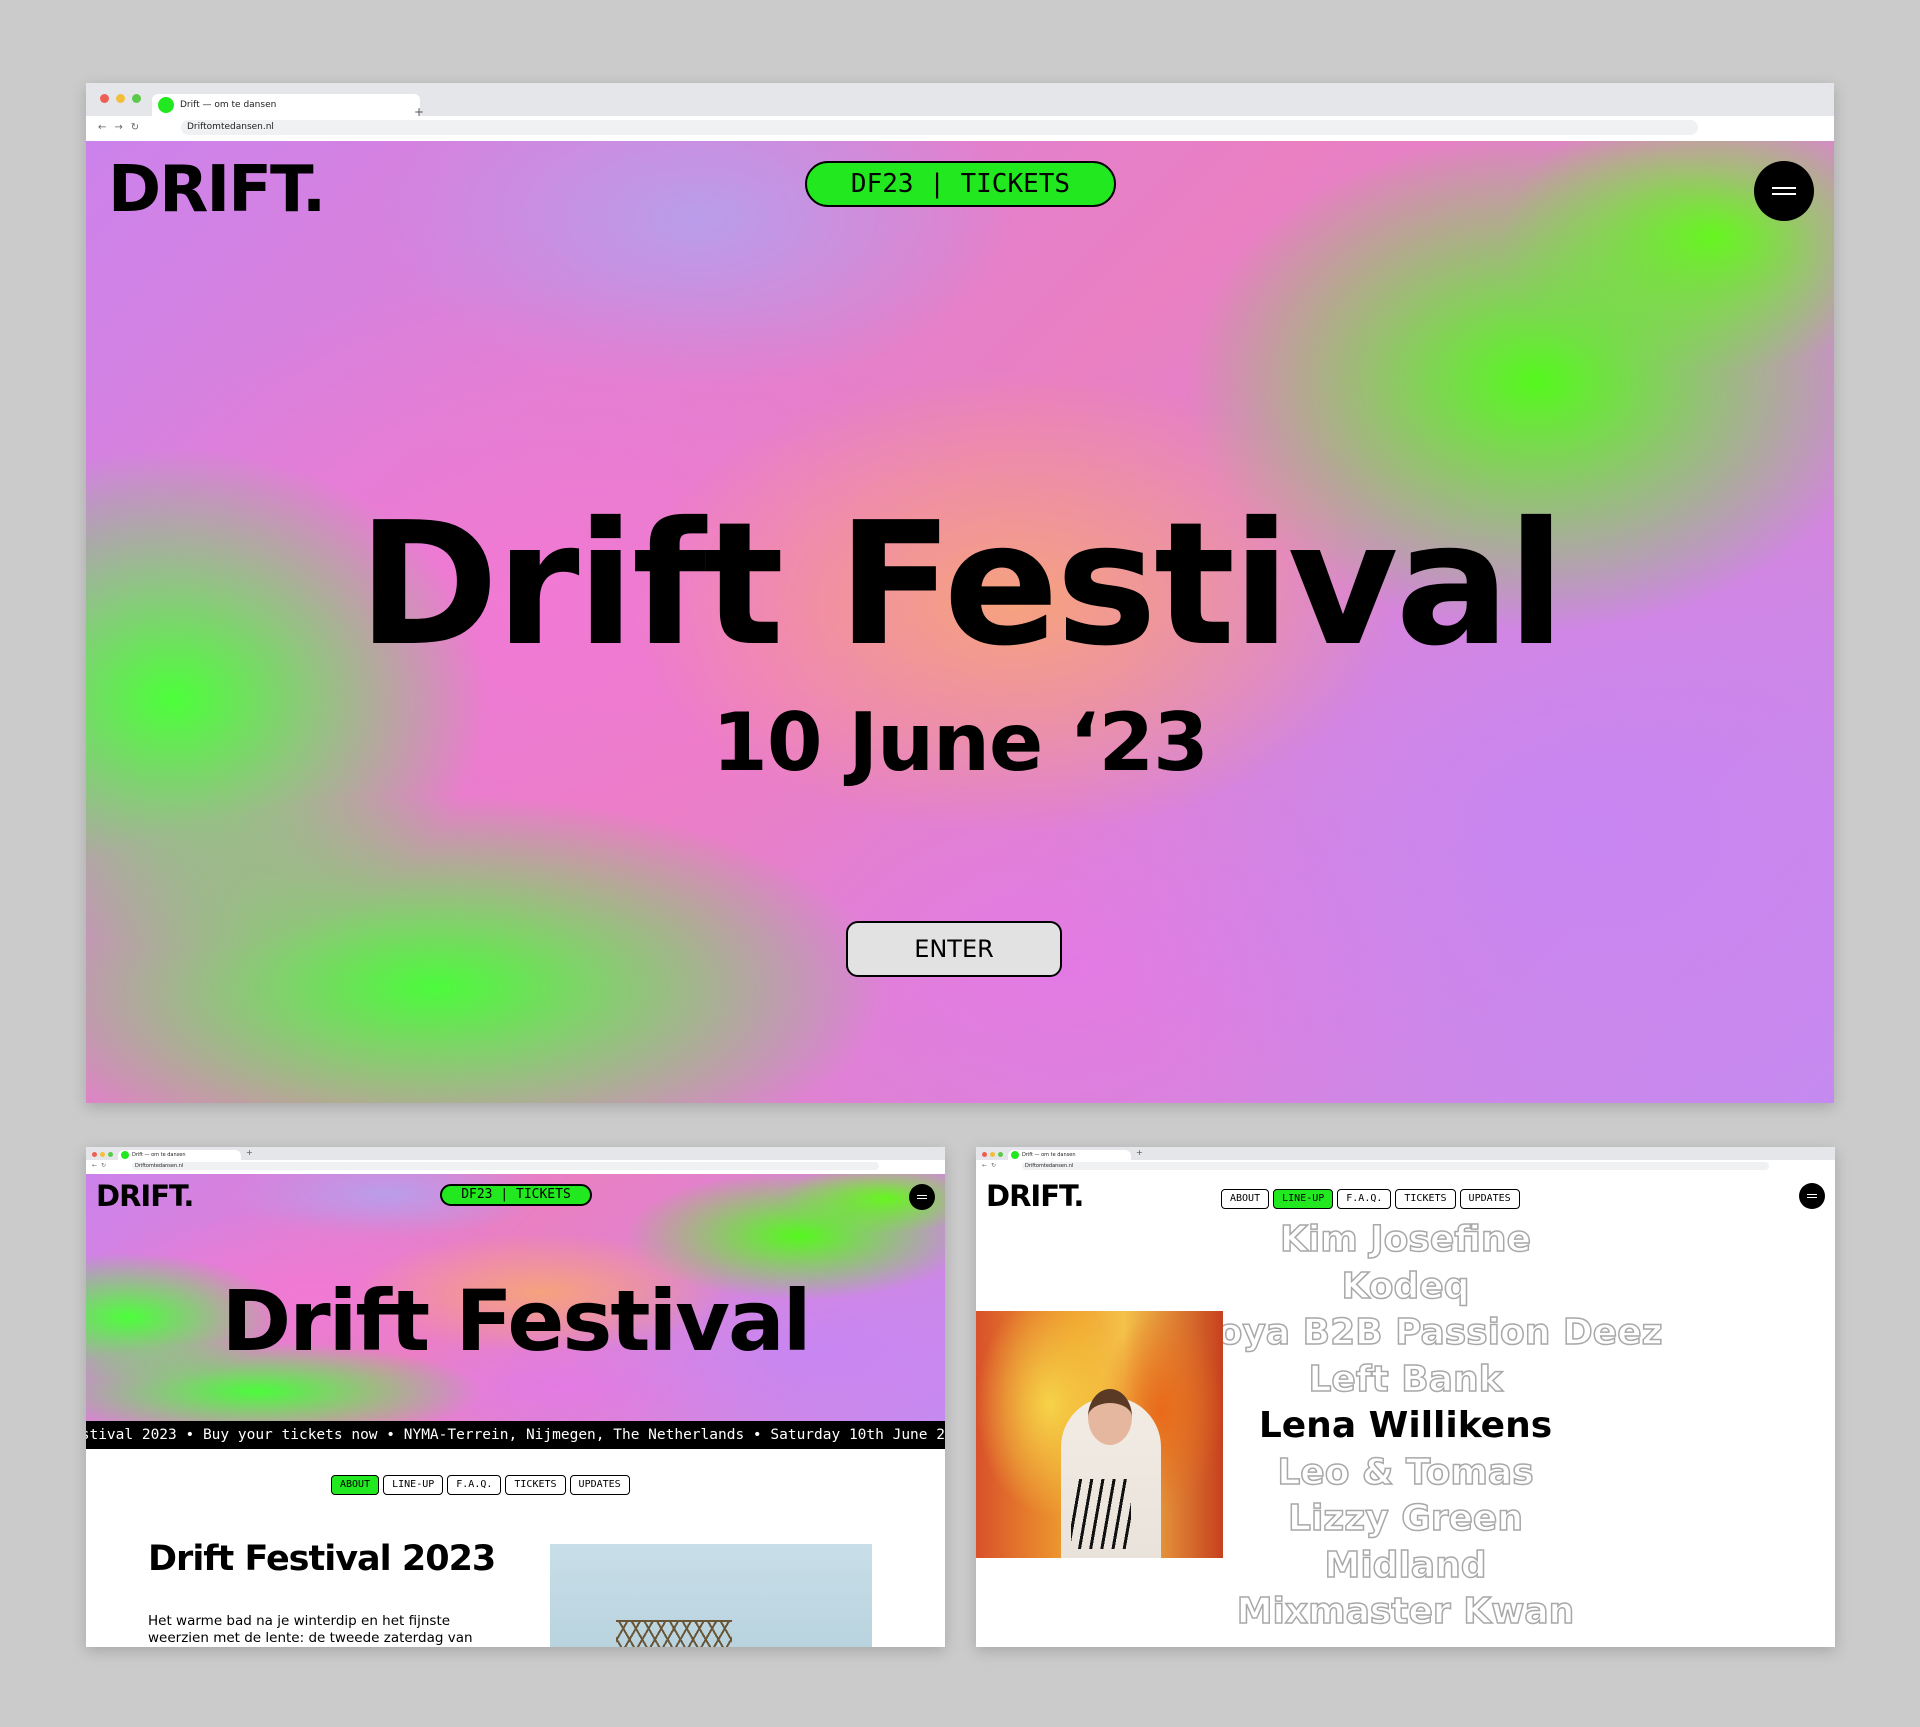 Image resolution: width=1920 pixels, height=1727 pixels. What do you see at coordinates (960, 742) in the screenshot?
I see `hero-date: 10 June ‘23` at bounding box center [960, 742].